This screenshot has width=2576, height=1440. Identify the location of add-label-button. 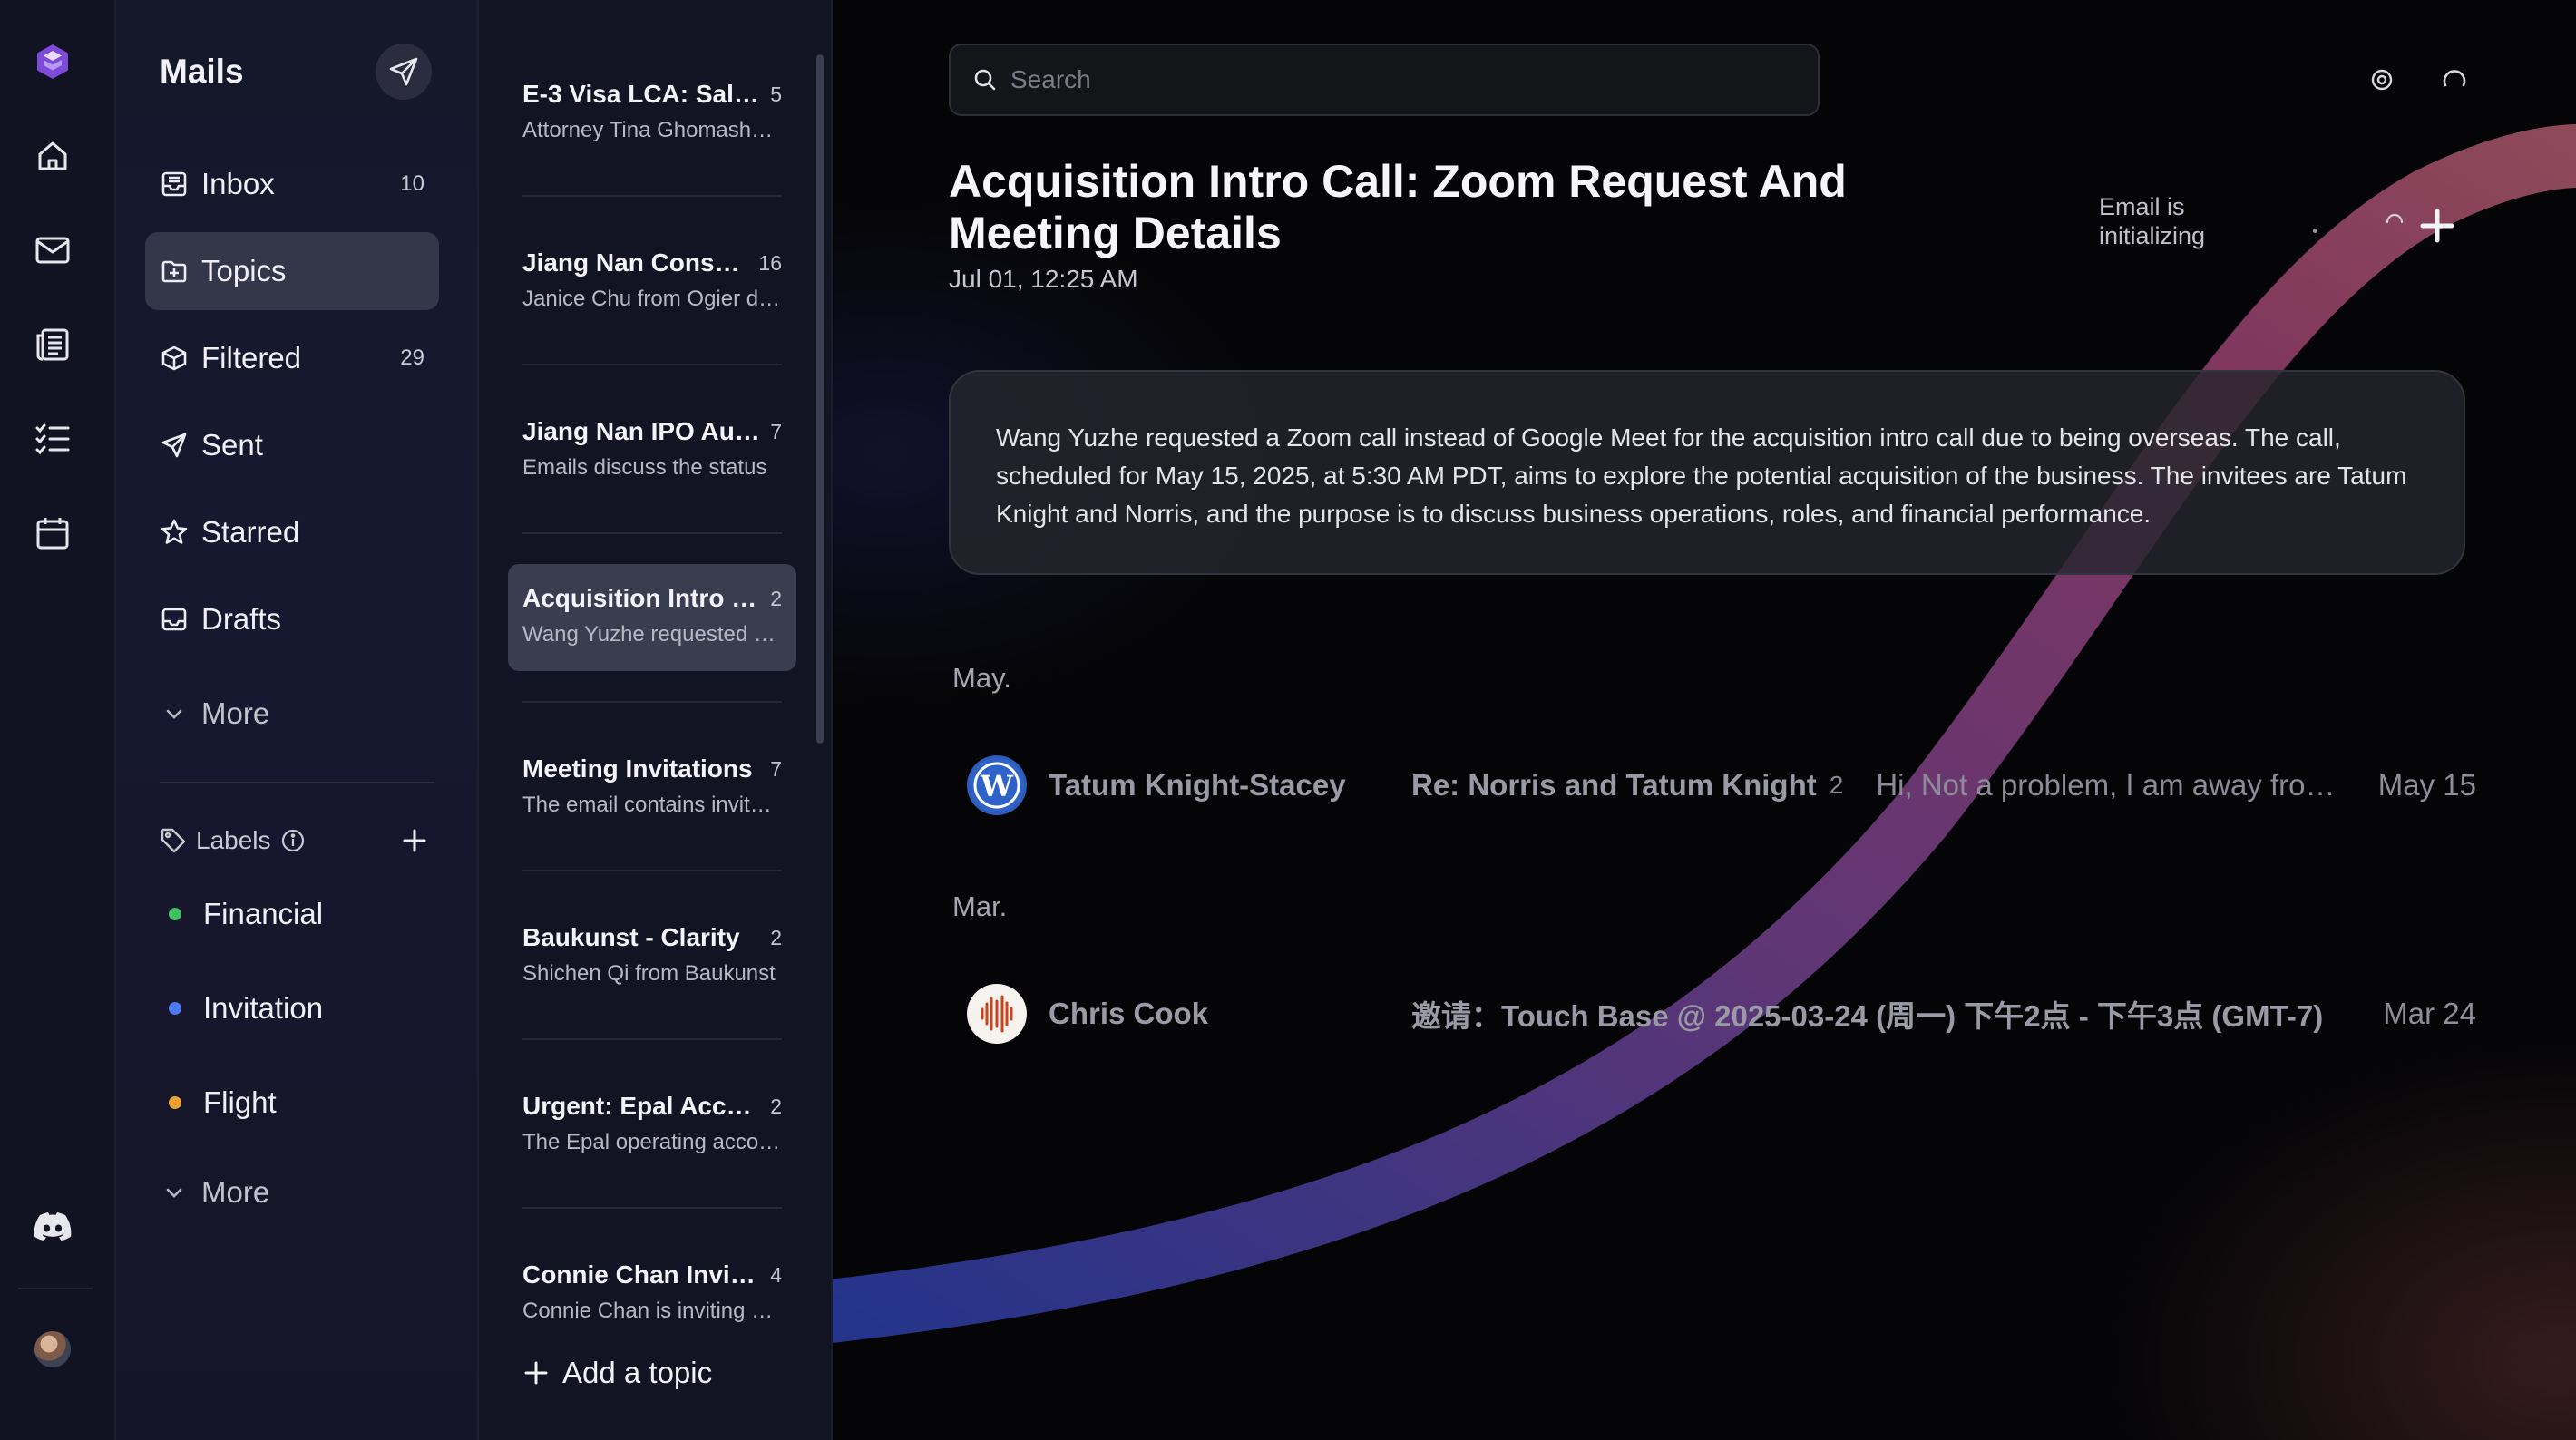
(414, 841).